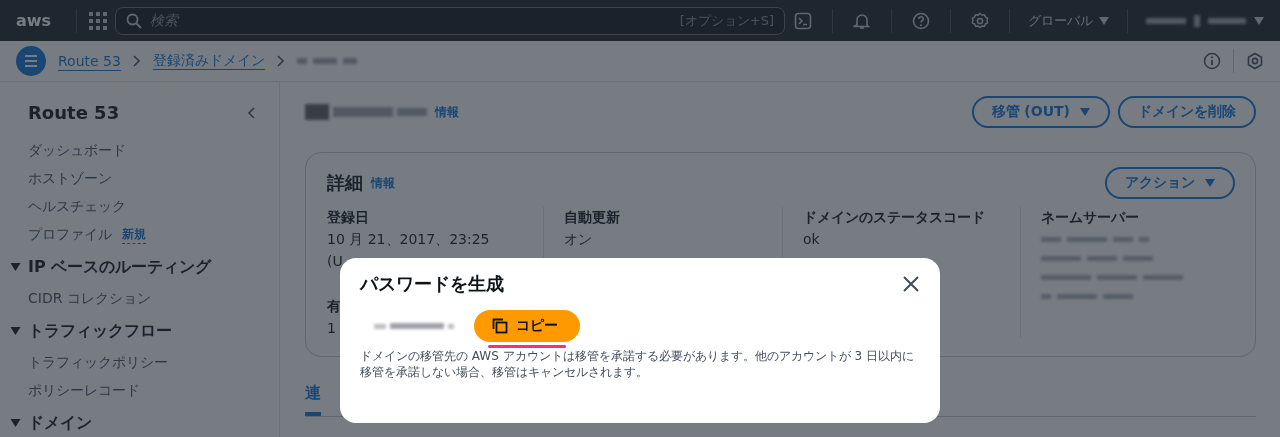 This screenshot has width=1280, height=437. Describe the element at coordinates (980, 20) in the screenshot. I see `settings-icon` at that location.